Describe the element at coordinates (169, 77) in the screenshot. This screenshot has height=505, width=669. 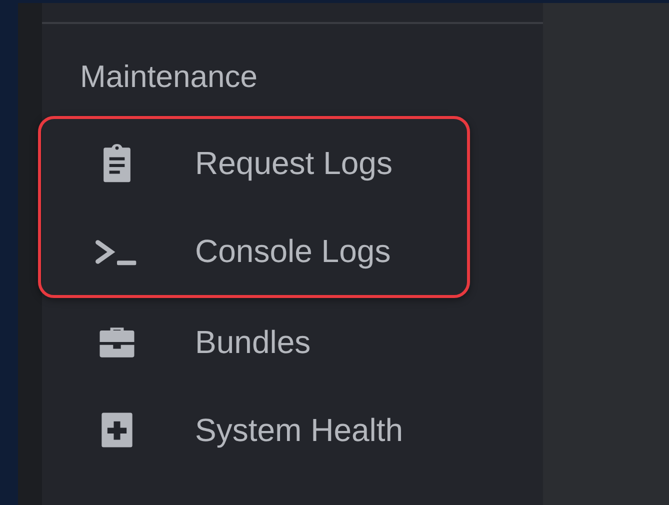
I see `section-title: Maintenance` at that location.